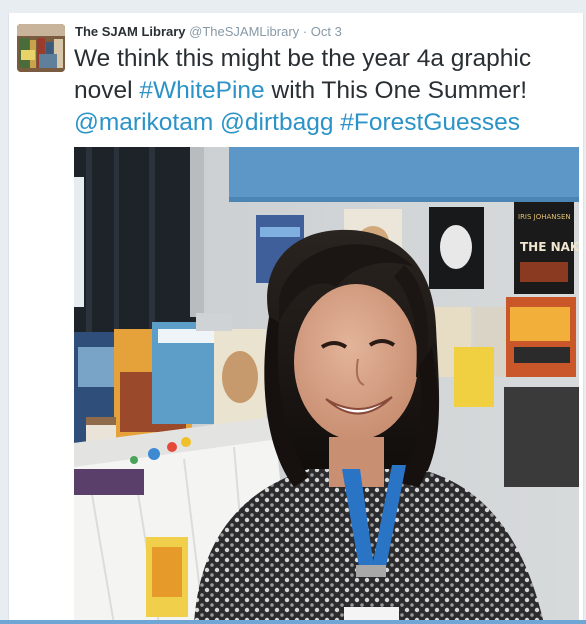  Describe the element at coordinates (130, 31) in the screenshot. I see `display-name: The SJAM Library` at that location.